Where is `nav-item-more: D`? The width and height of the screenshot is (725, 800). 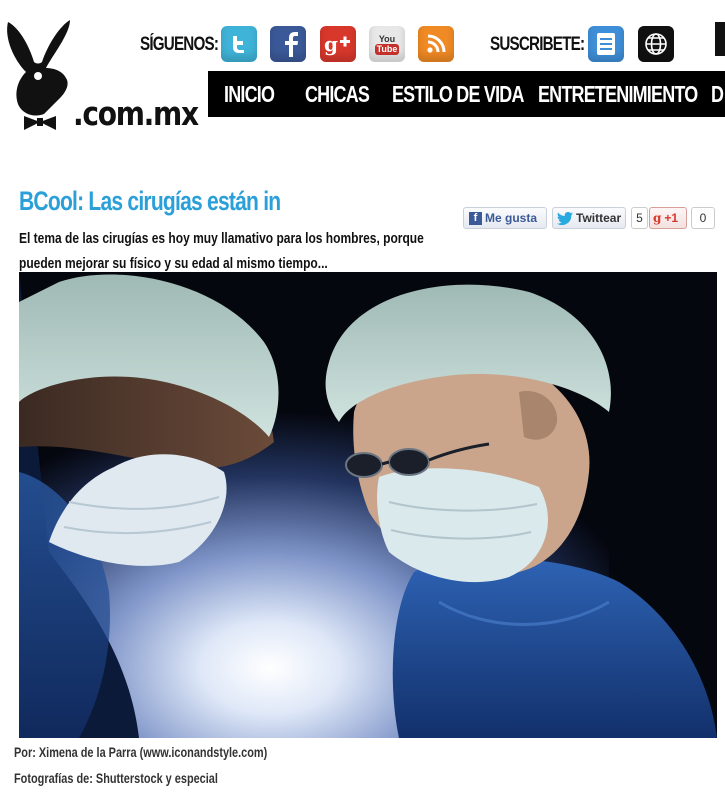 nav-item-more: D is located at coordinates (717, 94).